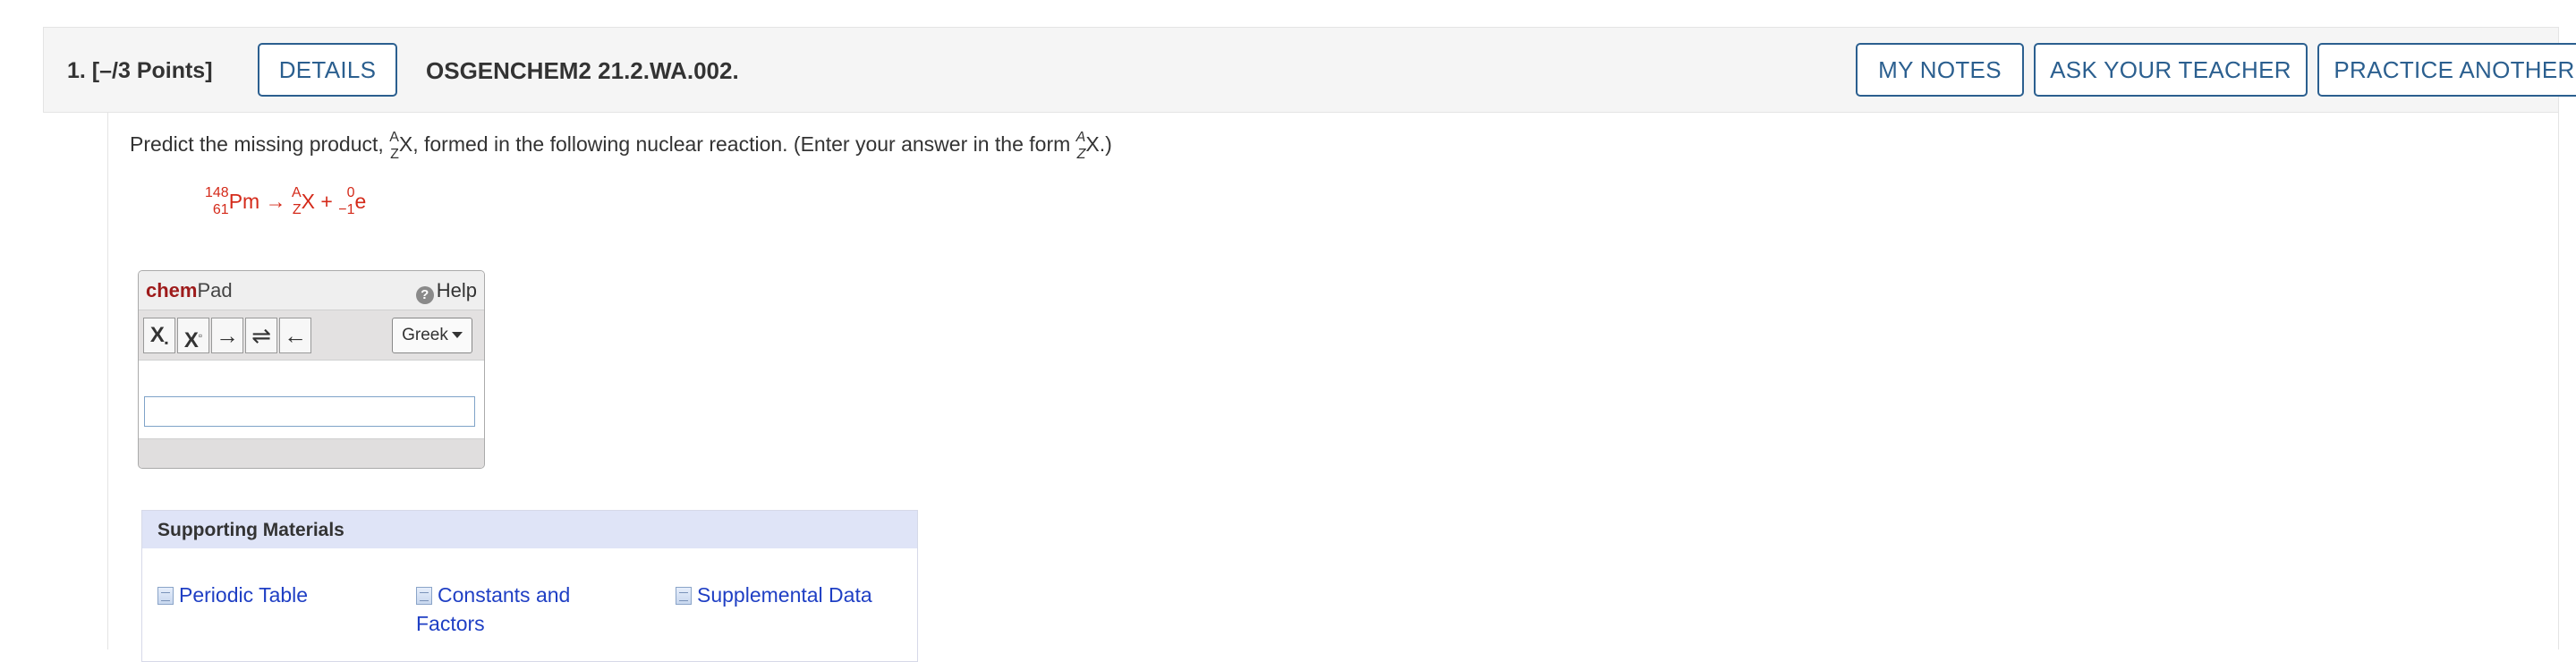 This screenshot has width=2576, height=662. I want to click on equilibrium-arrow-button: ⇌, so click(261, 335).